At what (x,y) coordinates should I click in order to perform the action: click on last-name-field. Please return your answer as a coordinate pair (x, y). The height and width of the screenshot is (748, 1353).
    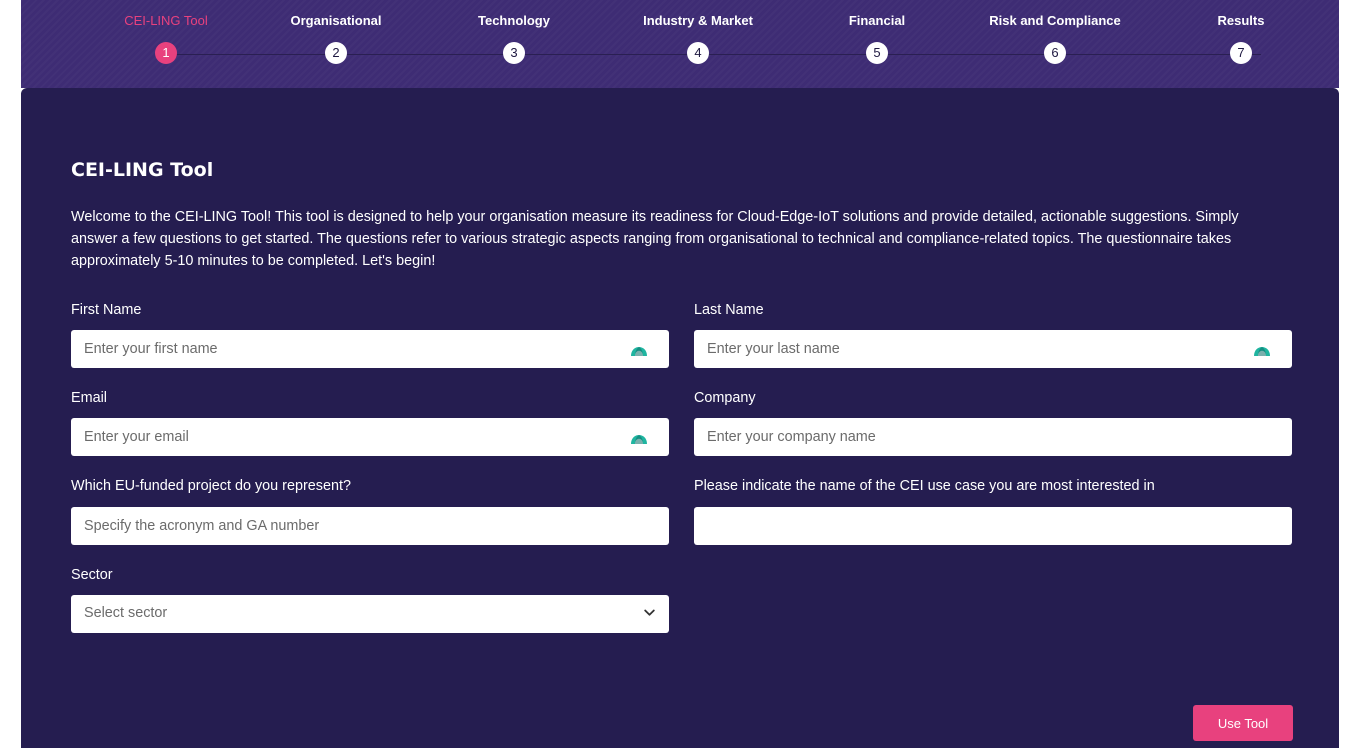
    Looking at the image, I should click on (993, 349).